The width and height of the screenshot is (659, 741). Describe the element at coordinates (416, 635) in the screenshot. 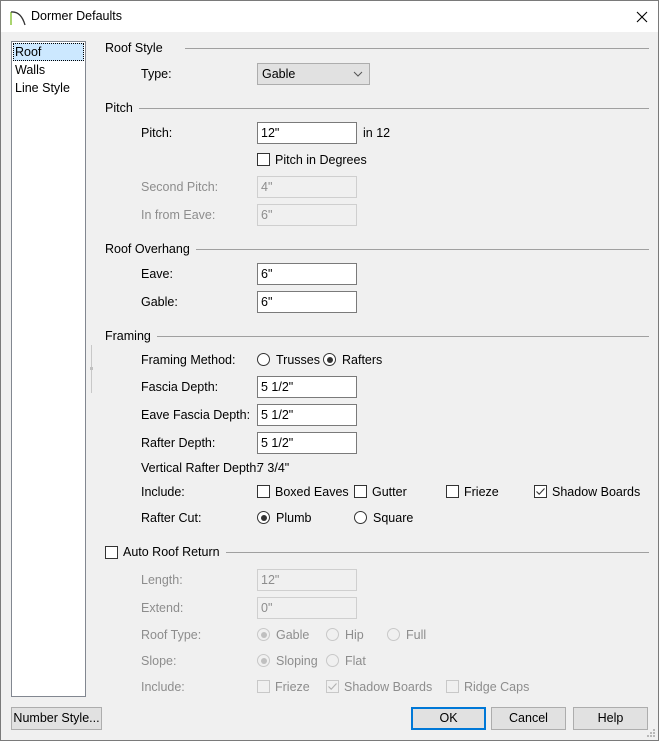

I see `return-full-label: Full` at that location.